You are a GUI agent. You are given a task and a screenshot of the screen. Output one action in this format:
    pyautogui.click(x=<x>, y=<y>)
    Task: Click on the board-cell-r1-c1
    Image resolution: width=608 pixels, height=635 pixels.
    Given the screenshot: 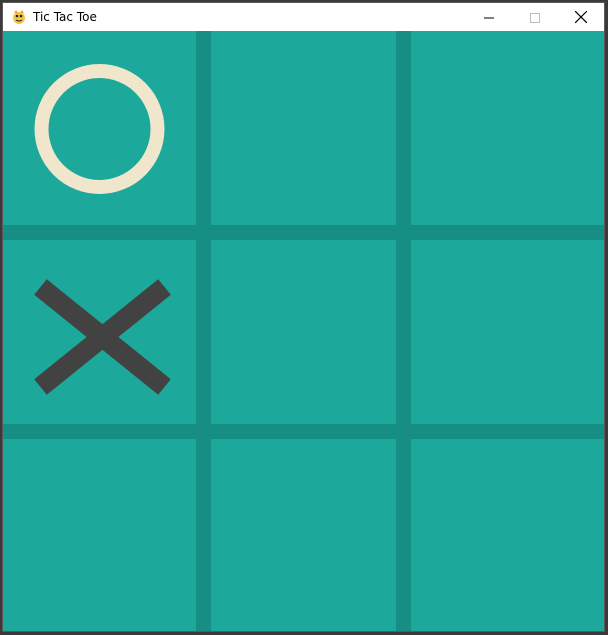 What is the action you would take?
    pyautogui.click(x=99, y=128)
    